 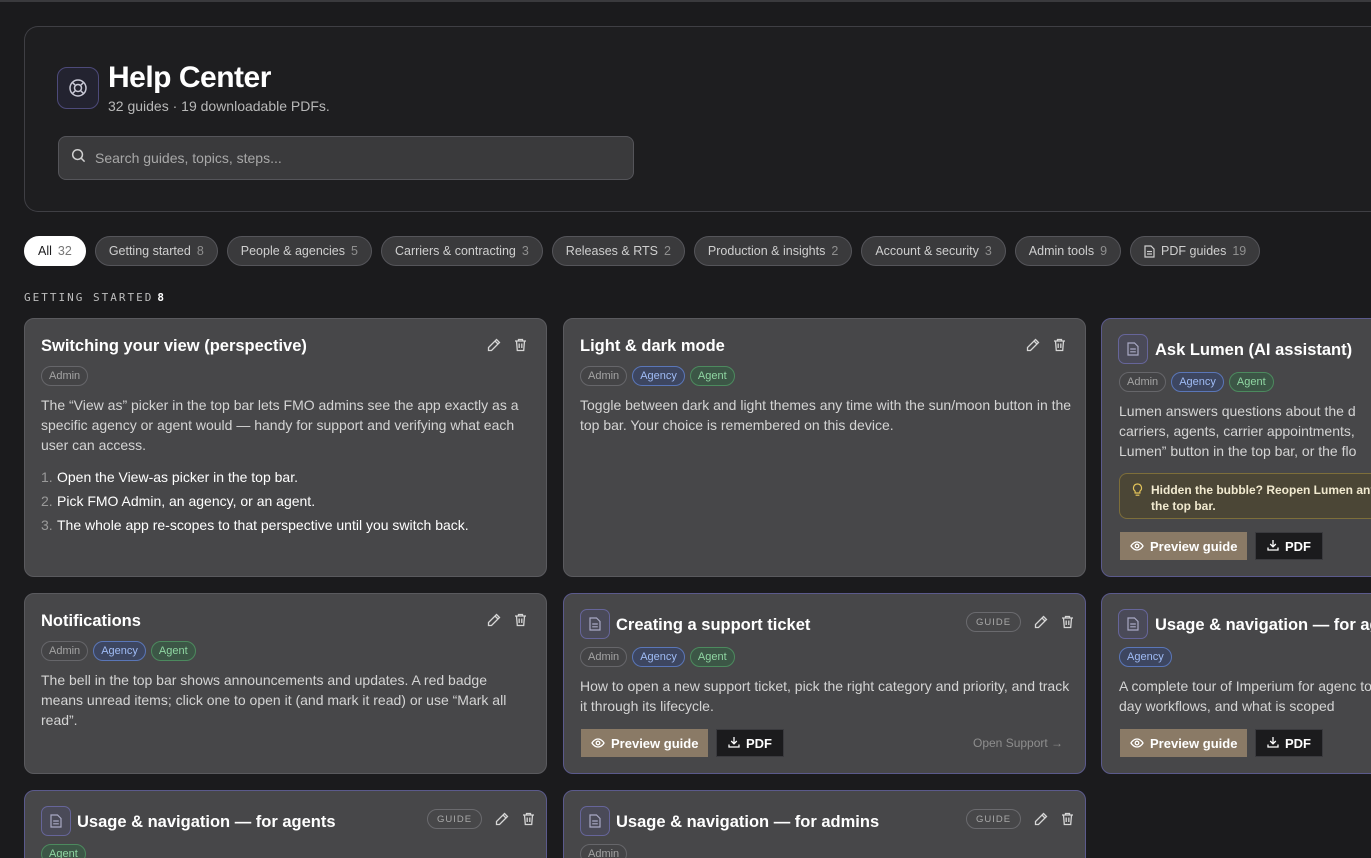 I want to click on card-title: Light & dark mode, so click(x=652, y=346).